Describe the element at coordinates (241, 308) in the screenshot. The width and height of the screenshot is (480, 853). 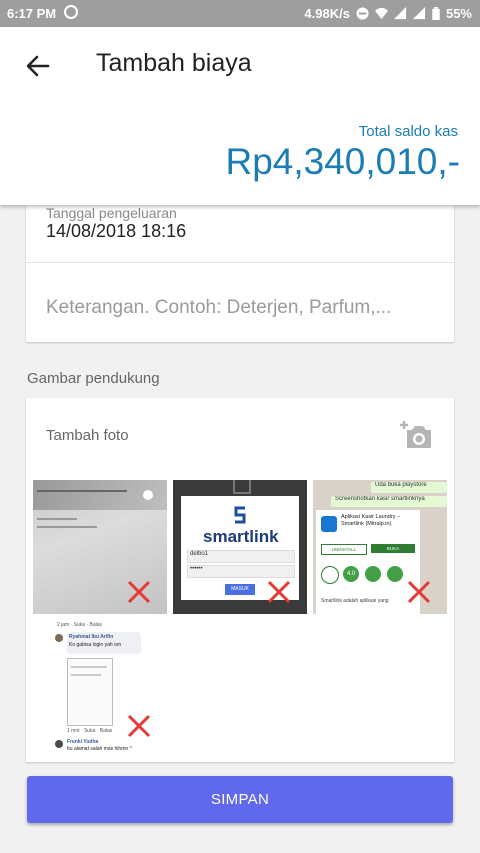
I see `description-input` at that location.